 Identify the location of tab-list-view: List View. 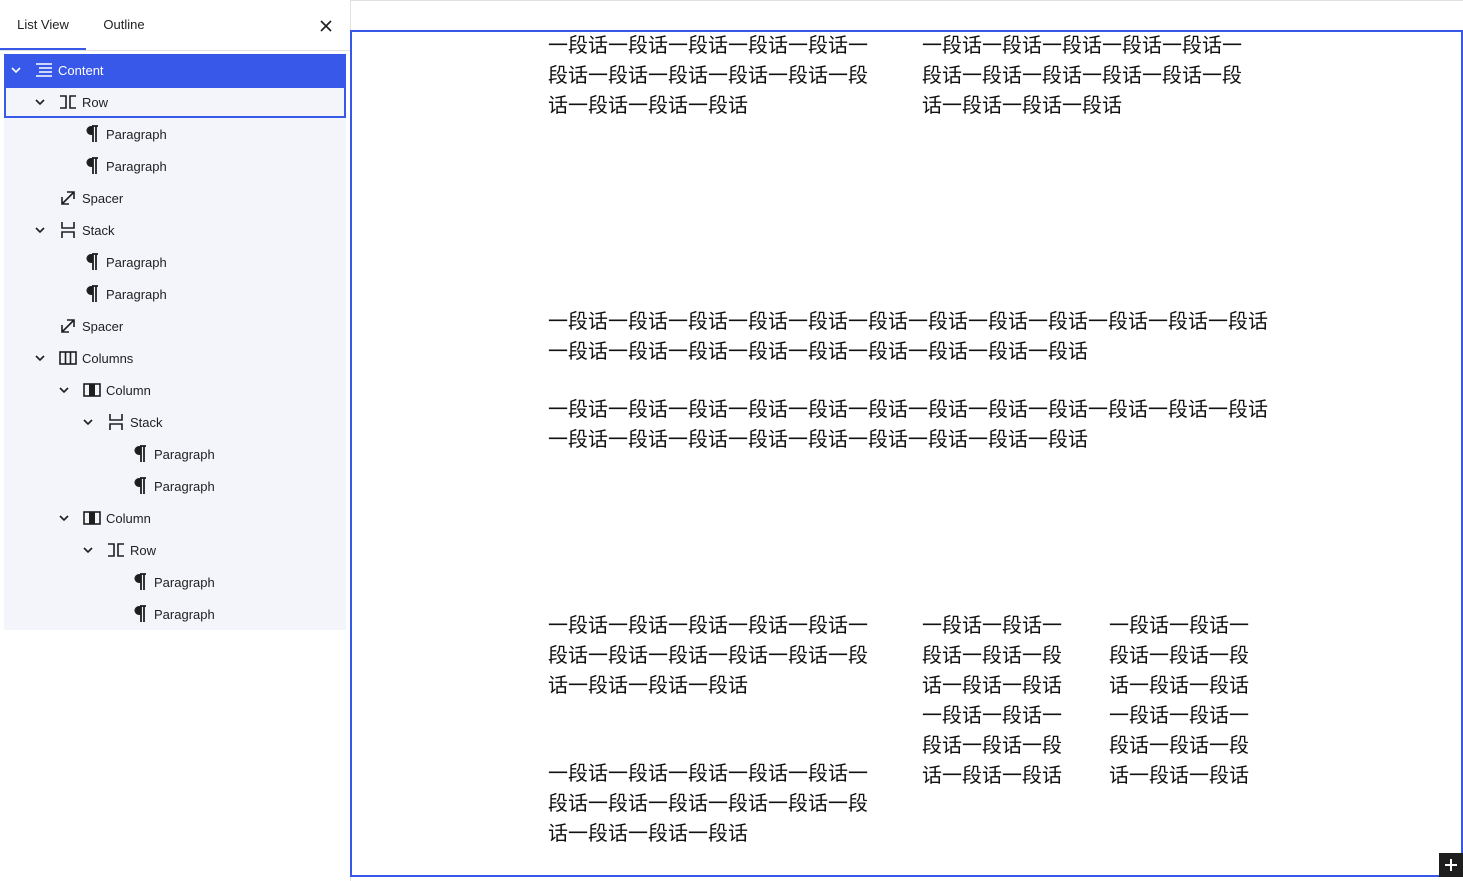
(43, 25).